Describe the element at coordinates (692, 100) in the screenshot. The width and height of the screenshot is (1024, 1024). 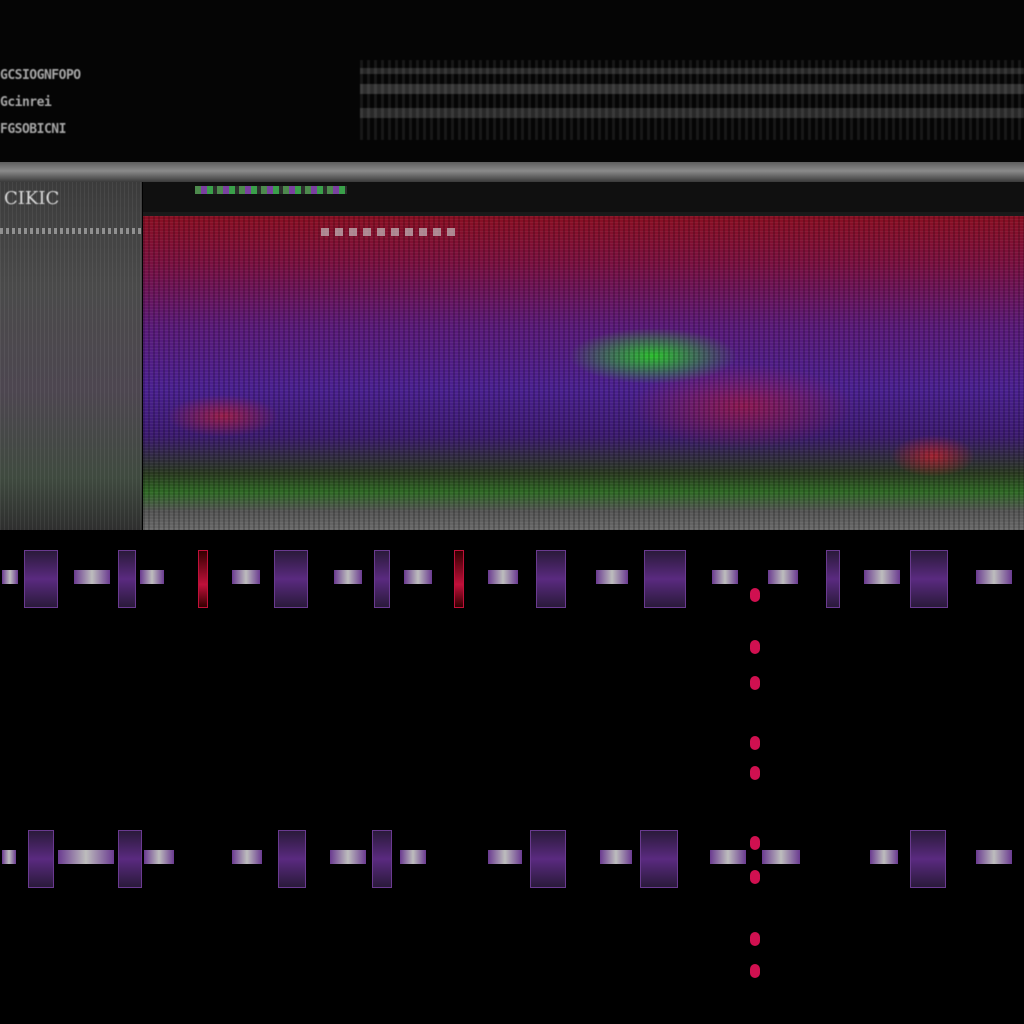
I see `header-status-bar` at that location.